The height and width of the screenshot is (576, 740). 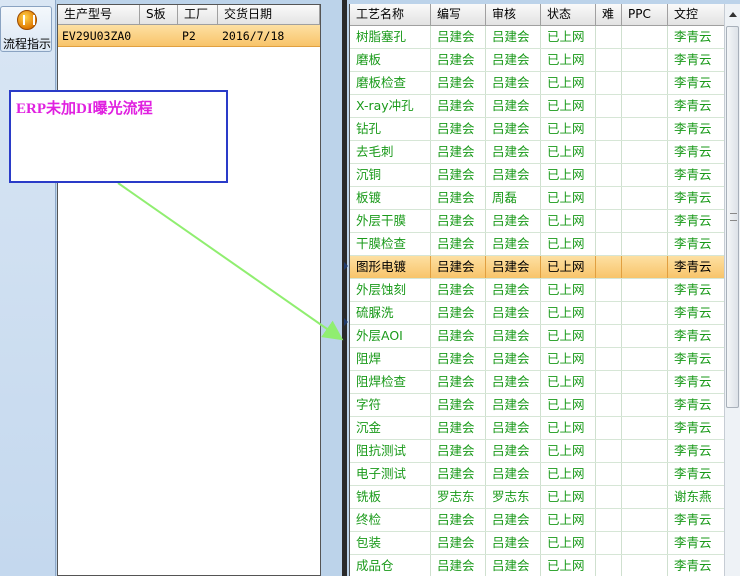 What do you see at coordinates (645, 14) in the screenshot?
I see `column-header-ppc: PPC` at bounding box center [645, 14].